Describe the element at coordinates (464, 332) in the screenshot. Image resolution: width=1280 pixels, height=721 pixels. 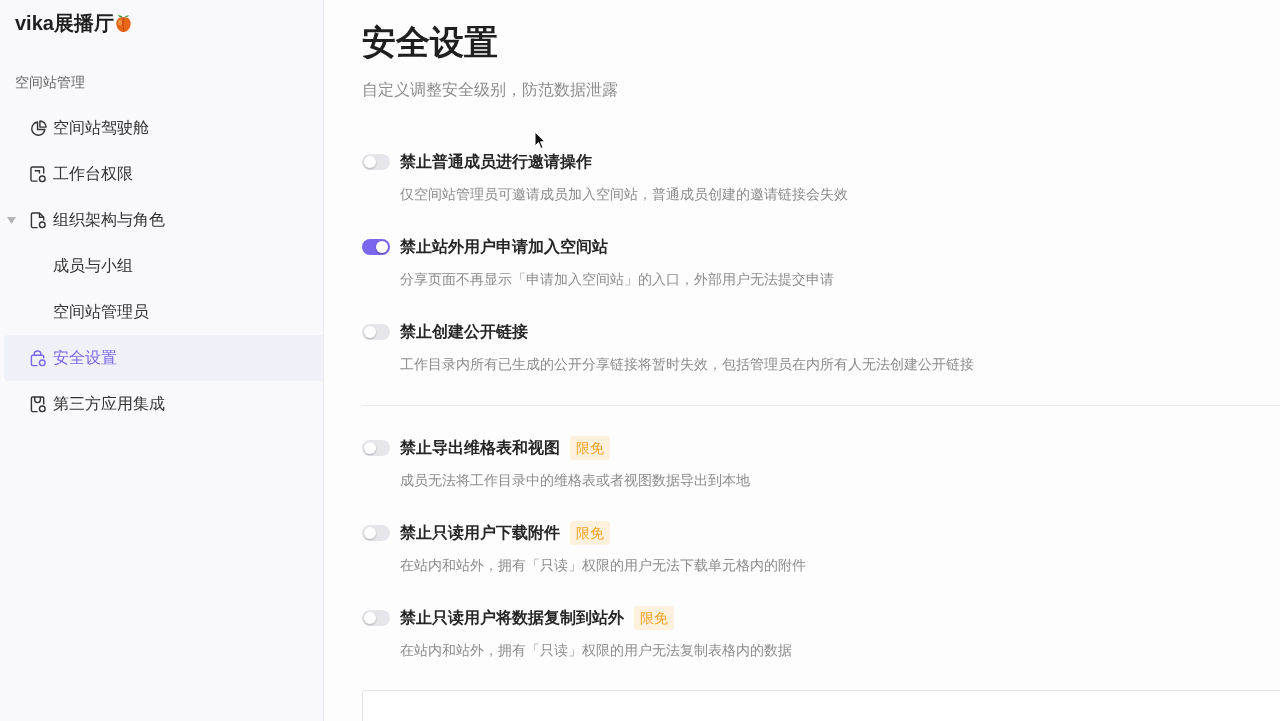
I see `setting-title: 禁止创建公开链接` at that location.